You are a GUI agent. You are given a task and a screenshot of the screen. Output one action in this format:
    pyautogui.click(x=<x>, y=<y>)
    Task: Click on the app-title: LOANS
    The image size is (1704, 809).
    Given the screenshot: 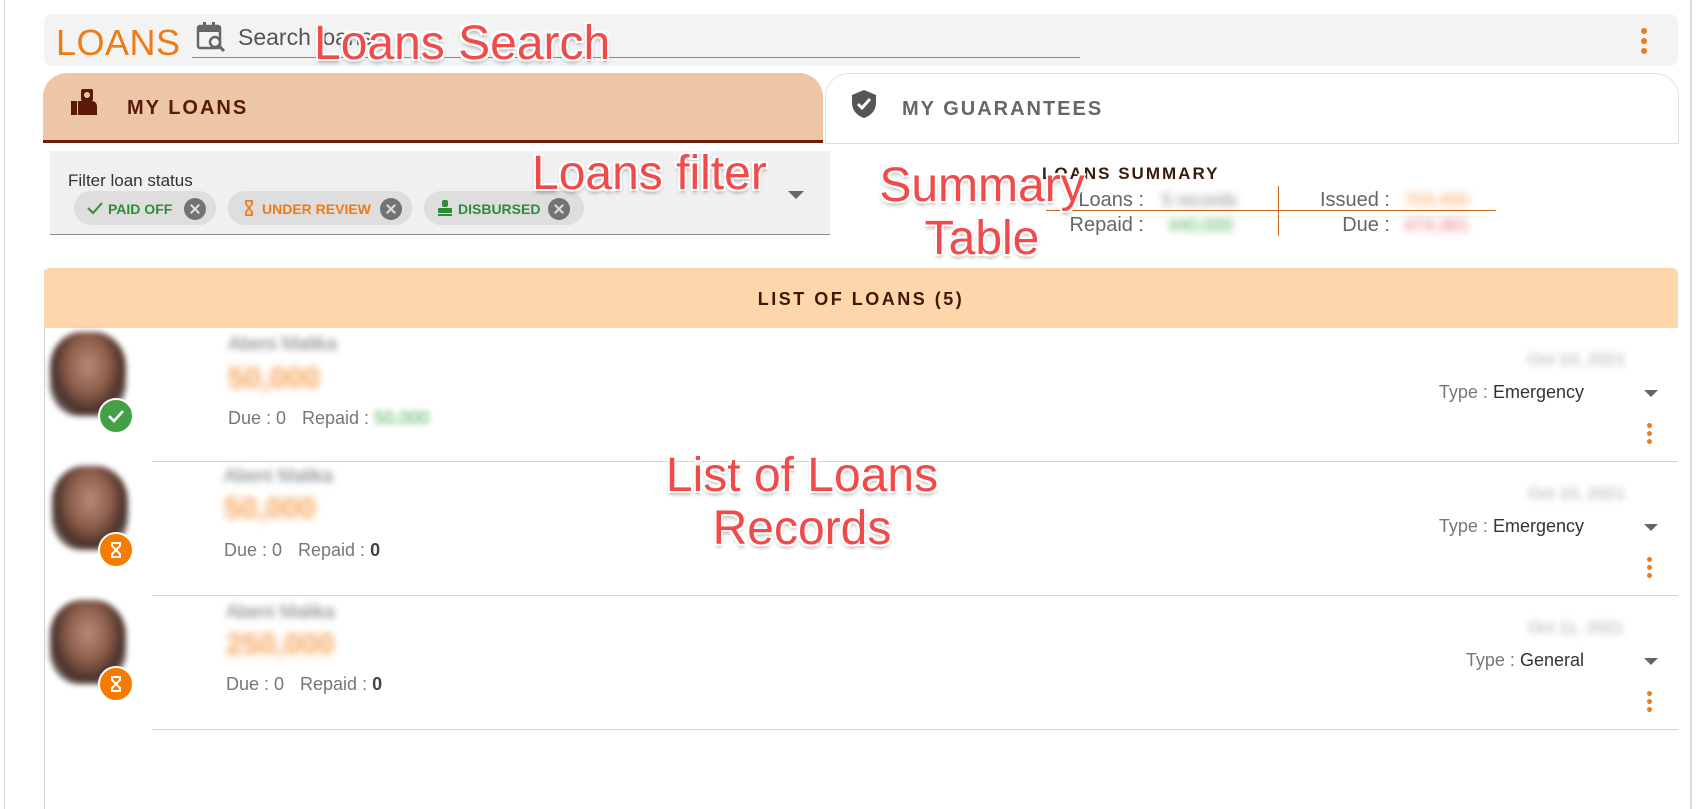 What is the action you would take?
    pyautogui.click(x=118, y=42)
    